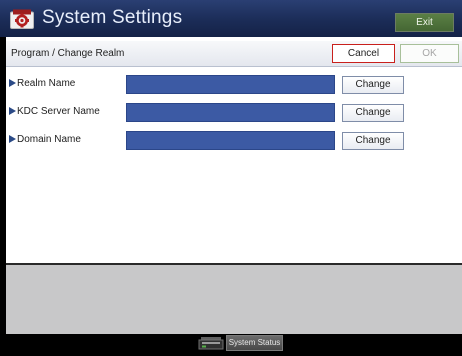 This screenshot has height=356, width=462. I want to click on system-status-button: System Status, so click(254, 343).